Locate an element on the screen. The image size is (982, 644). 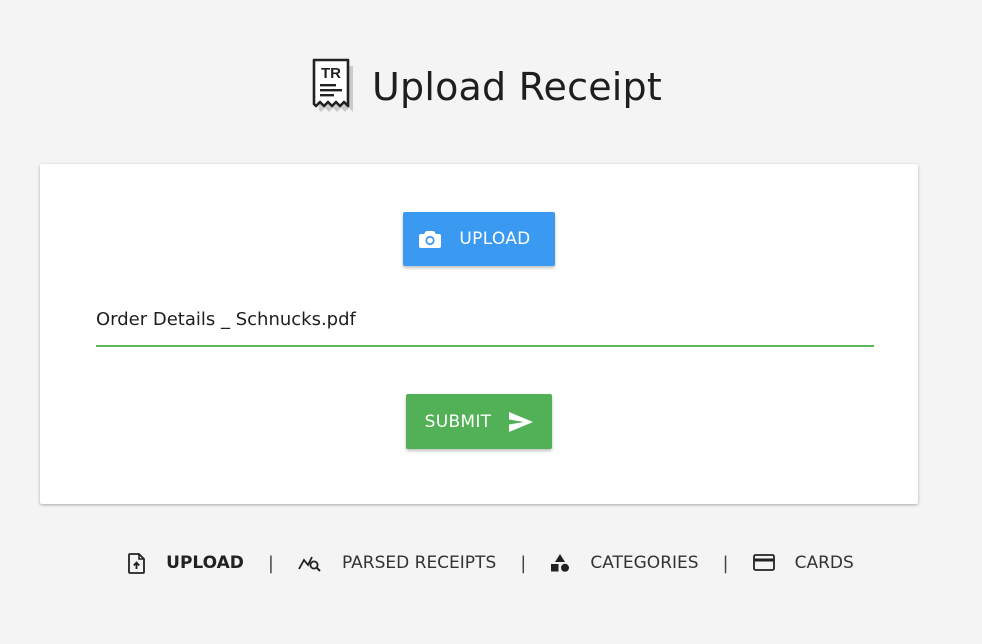
bottom-nav: UPLOAD | PARSED RECEIPTS | CATEGORIES | is located at coordinates (491, 563).